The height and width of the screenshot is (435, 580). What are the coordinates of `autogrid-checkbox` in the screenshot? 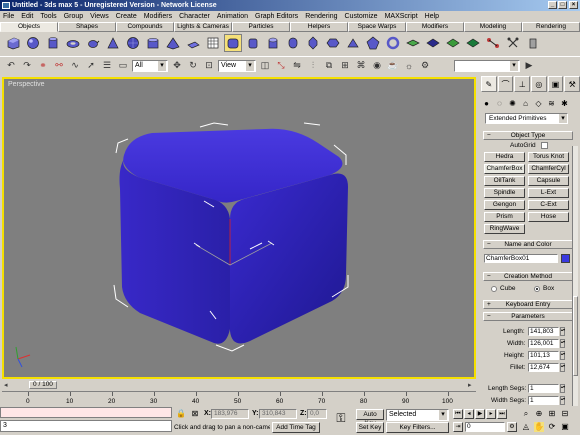 It's located at (544, 145).